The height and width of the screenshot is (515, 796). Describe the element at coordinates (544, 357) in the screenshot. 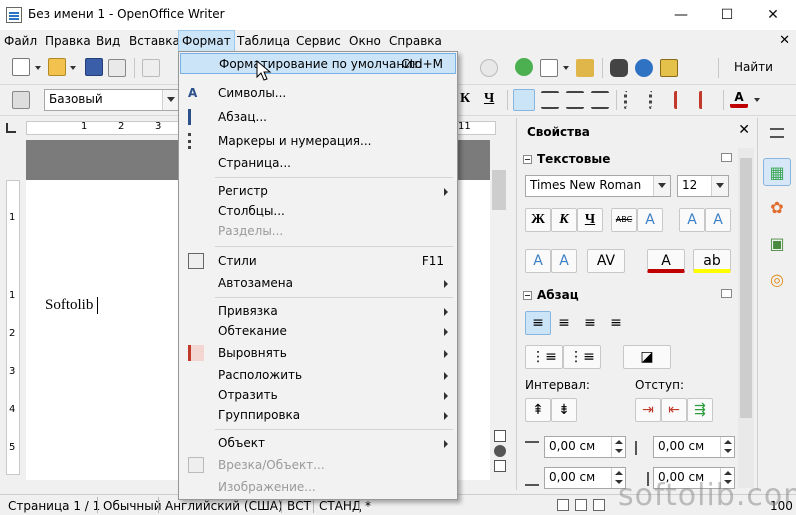

I see `bullets-icon: ⋮≡` at that location.